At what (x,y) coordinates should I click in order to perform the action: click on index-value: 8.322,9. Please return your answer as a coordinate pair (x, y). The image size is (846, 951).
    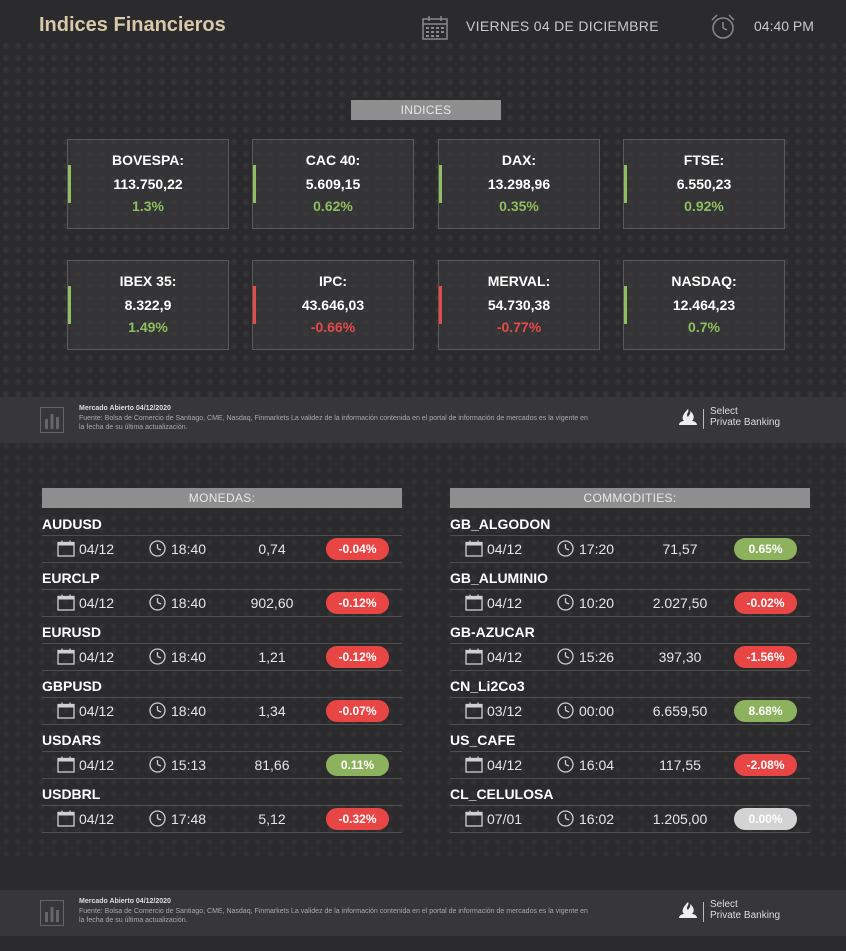
    Looking at the image, I should click on (148, 305).